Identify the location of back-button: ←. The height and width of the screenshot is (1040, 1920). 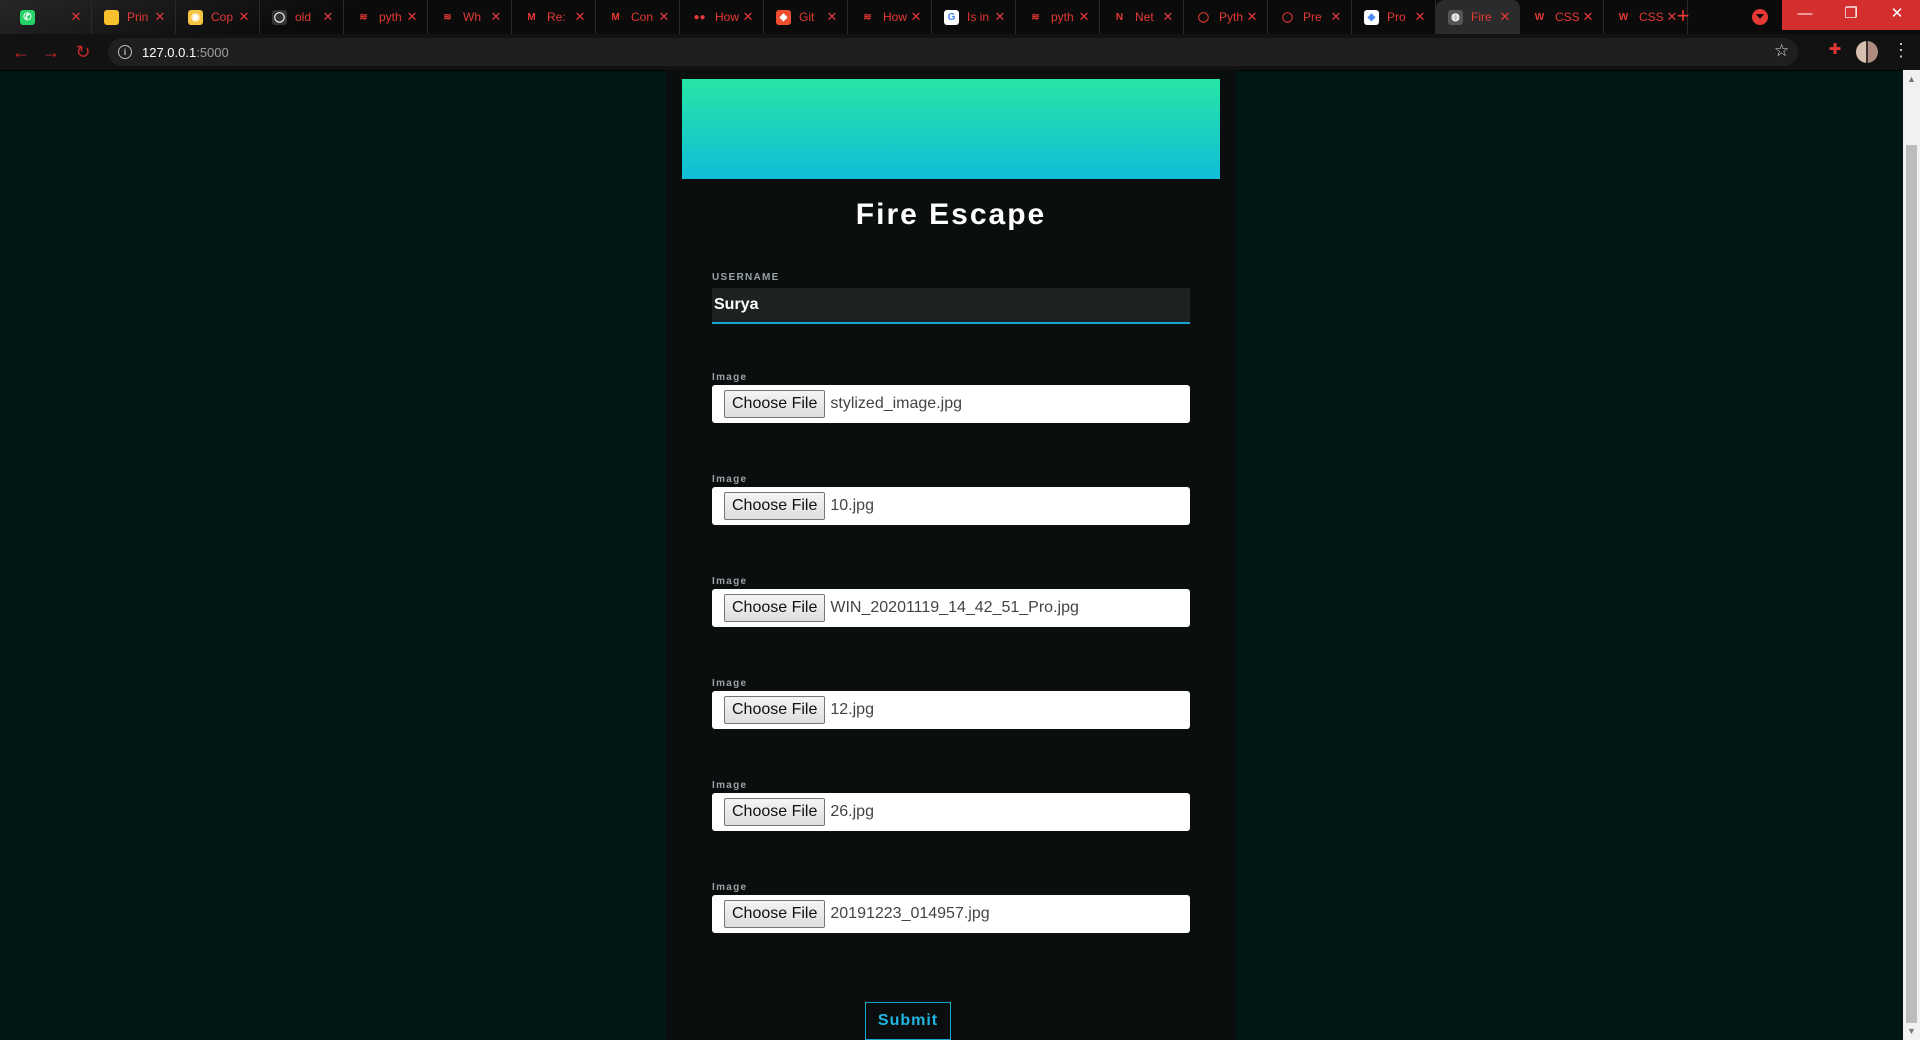
(21, 52).